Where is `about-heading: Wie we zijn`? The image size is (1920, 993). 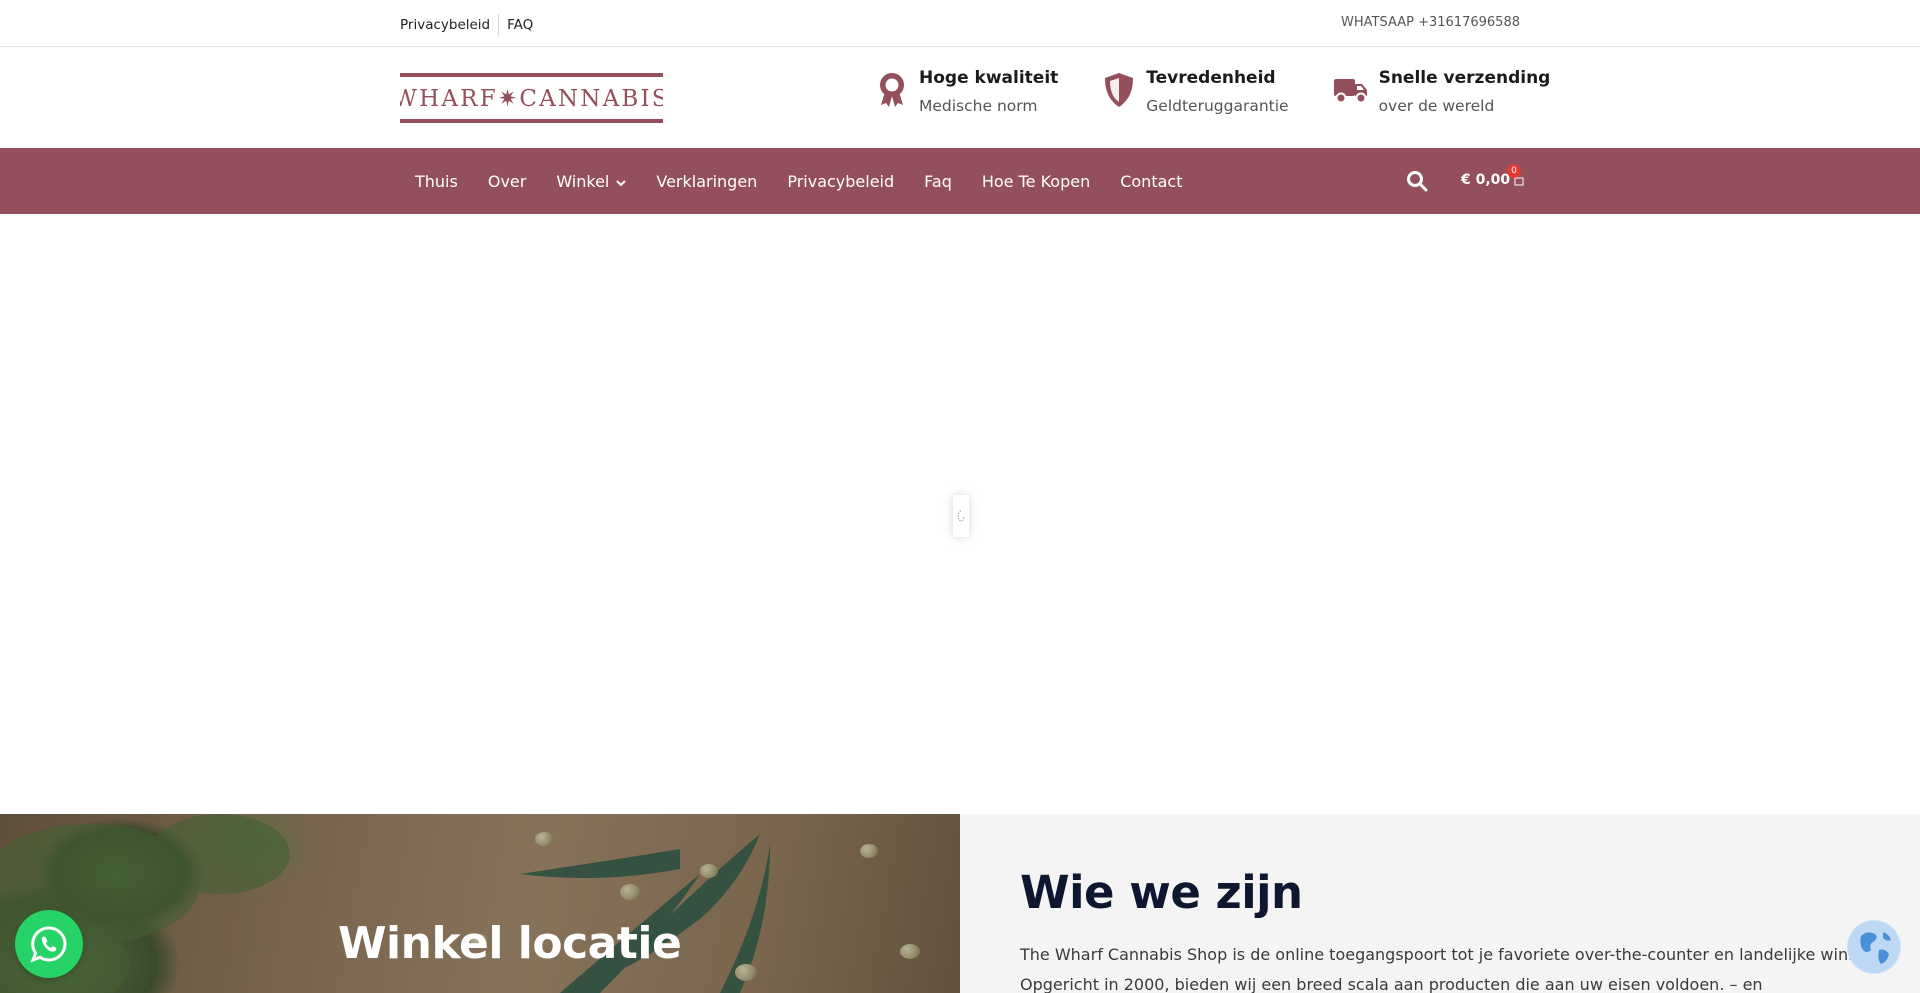
about-heading: Wie we zijn is located at coordinates (1161, 892).